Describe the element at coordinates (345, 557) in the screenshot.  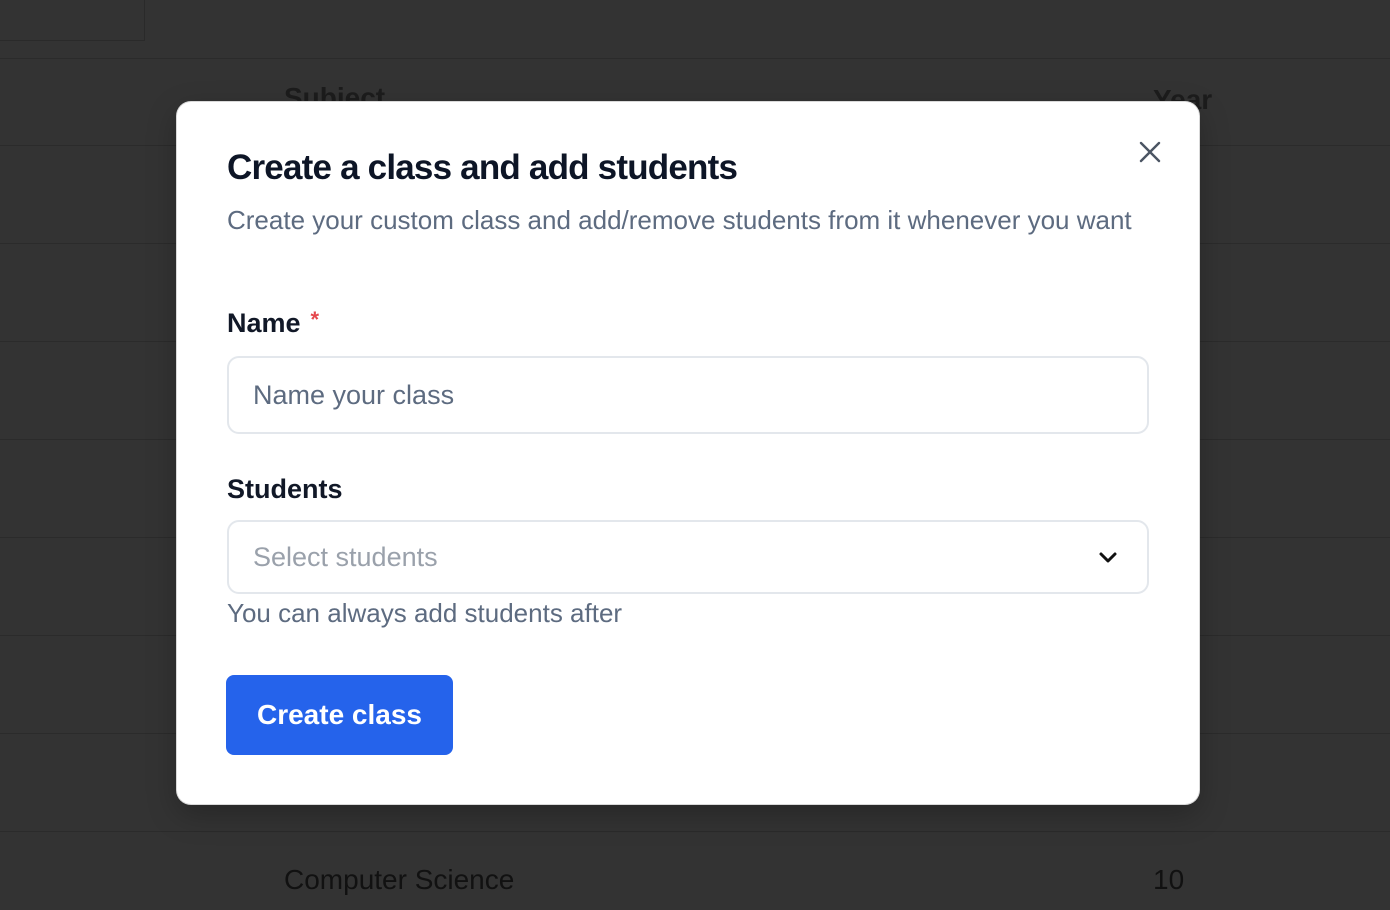
I see `students-select-placeholder: Select students` at that location.